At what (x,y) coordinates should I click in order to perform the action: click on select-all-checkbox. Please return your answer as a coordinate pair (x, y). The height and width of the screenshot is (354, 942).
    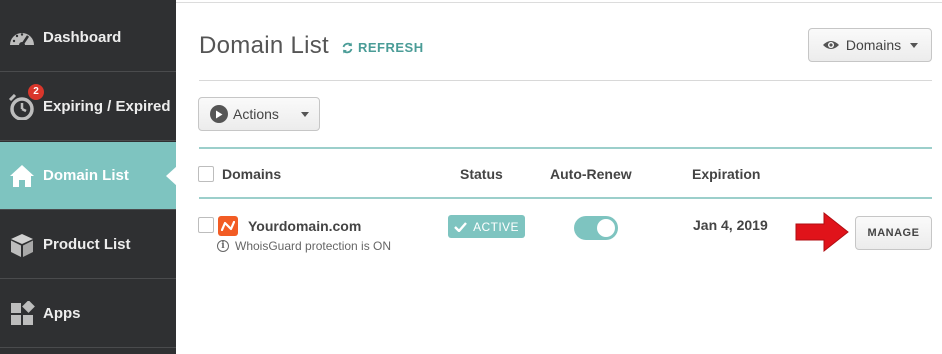
    Looking at the image, I should click on (206, 174).